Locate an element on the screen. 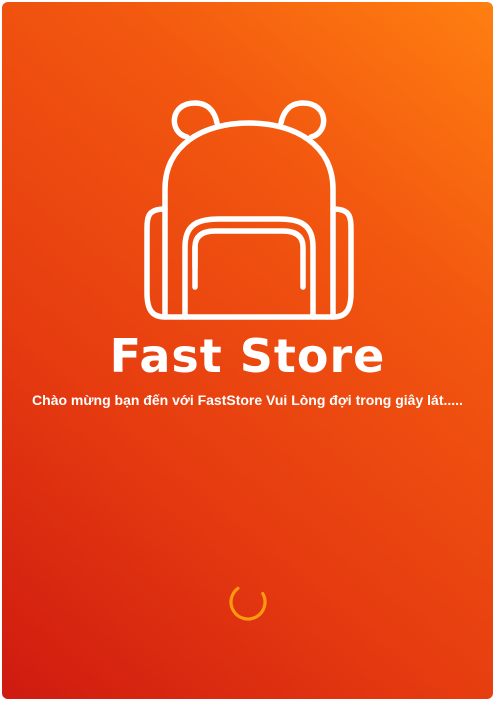 The image size is (495, 701). spinner-icon is located at coordinates (248, 602).